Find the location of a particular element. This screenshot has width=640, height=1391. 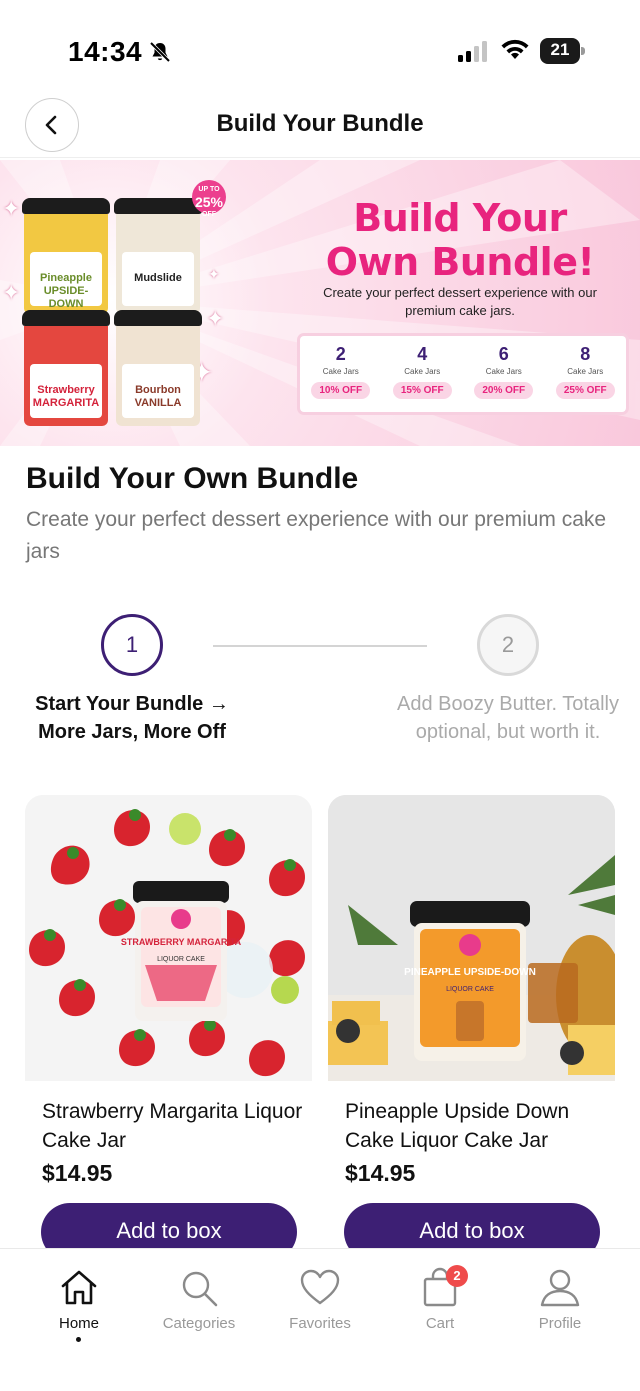

tier-count: 6 is located at coordinates (503, 354).